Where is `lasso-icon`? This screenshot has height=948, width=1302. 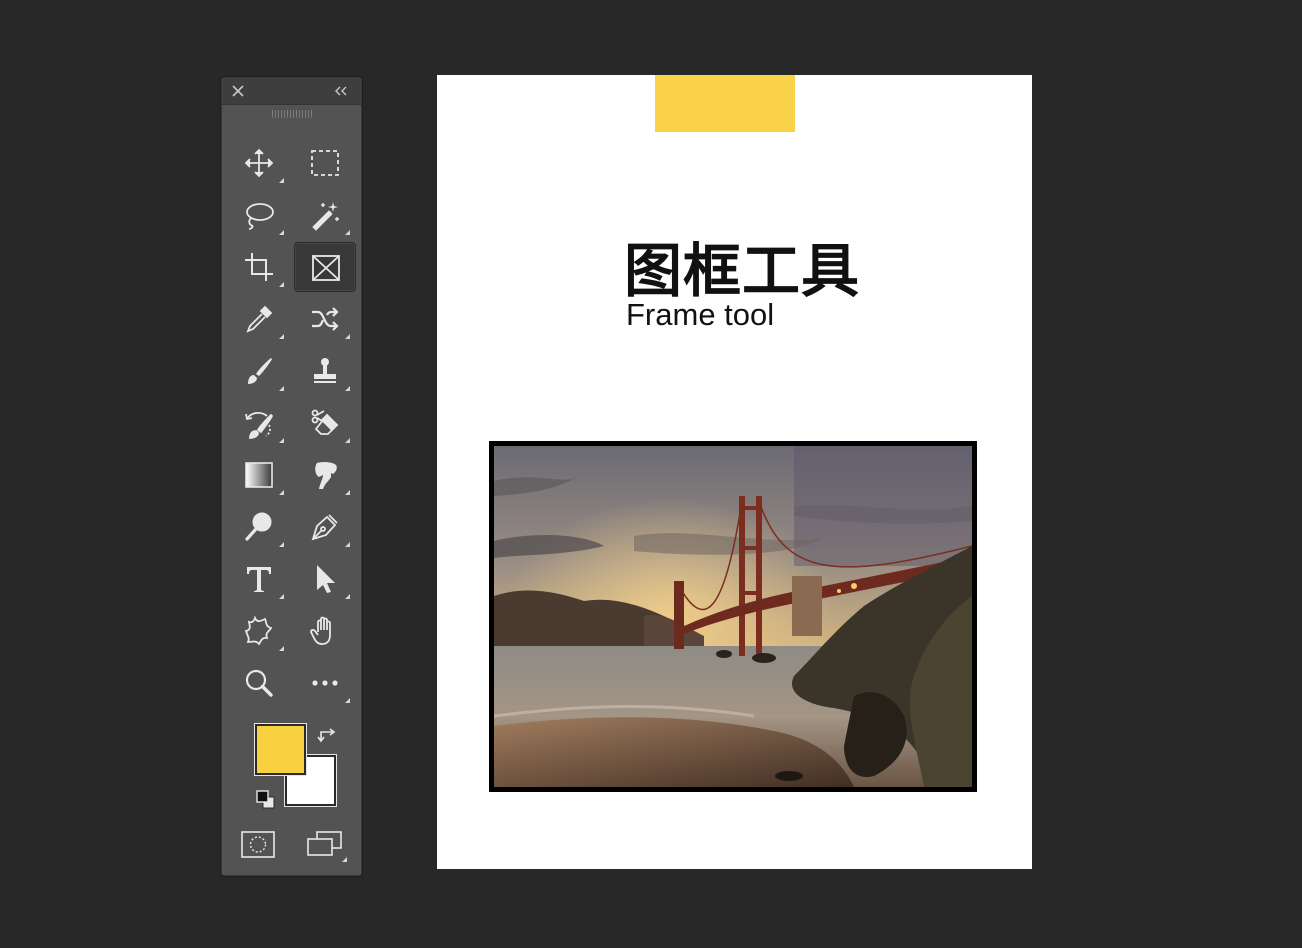
lasso-icon is located at coordinates (260, 216).